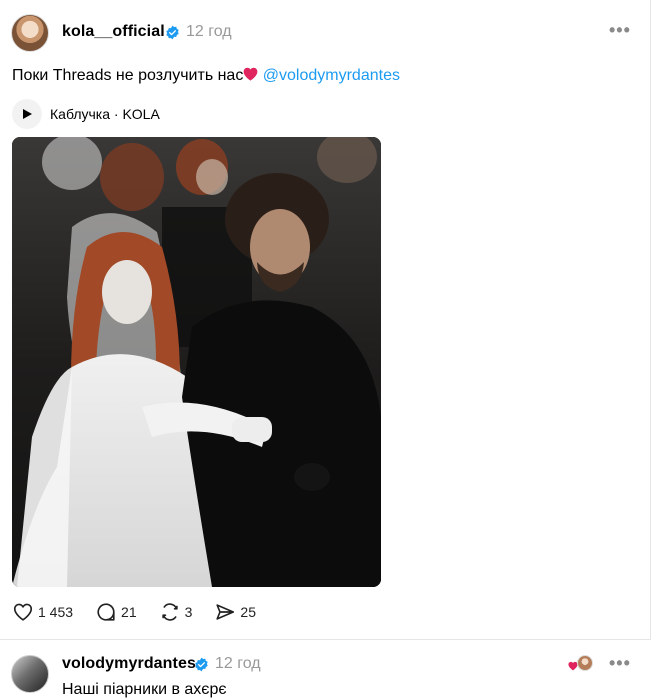  What do you see at coordinates (145, 612) in the screenshot?
I see `post-actions: 1 453 21 3 25` at bounding box center [145, 612].